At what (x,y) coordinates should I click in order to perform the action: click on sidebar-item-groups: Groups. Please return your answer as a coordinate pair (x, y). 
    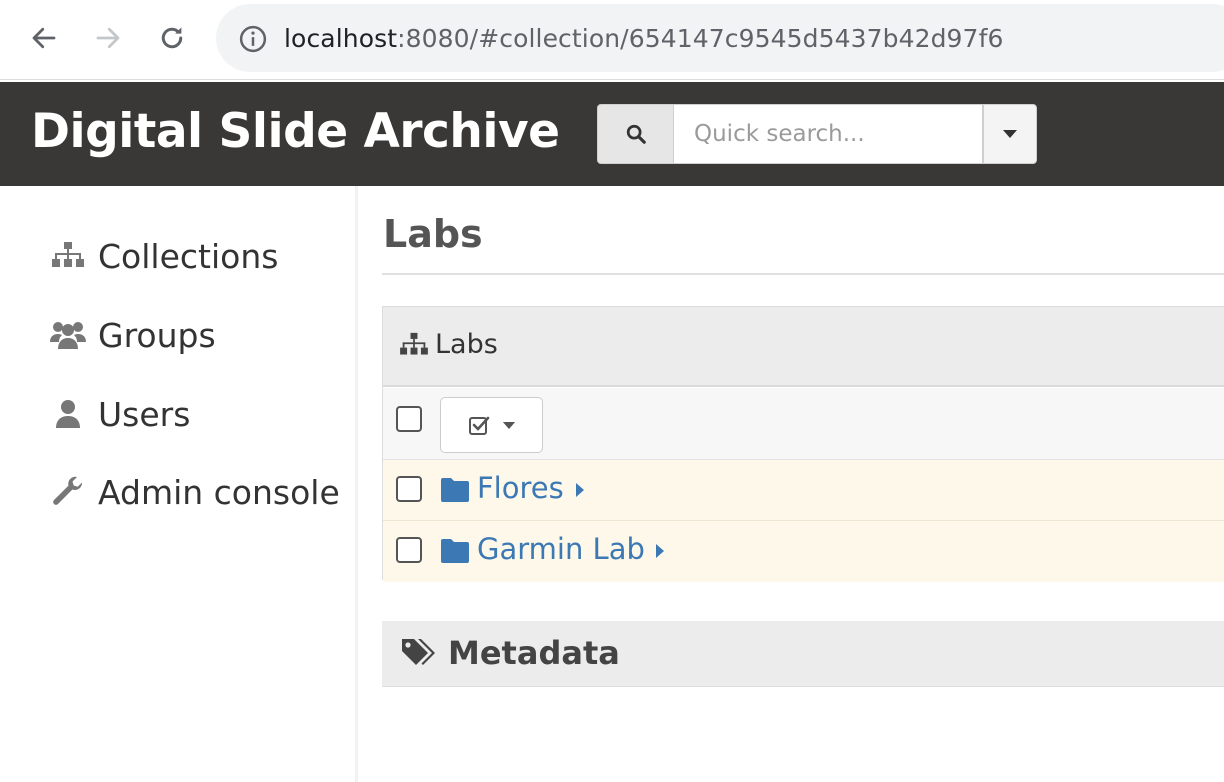
    Looking at the image, I should click on (133, 335).